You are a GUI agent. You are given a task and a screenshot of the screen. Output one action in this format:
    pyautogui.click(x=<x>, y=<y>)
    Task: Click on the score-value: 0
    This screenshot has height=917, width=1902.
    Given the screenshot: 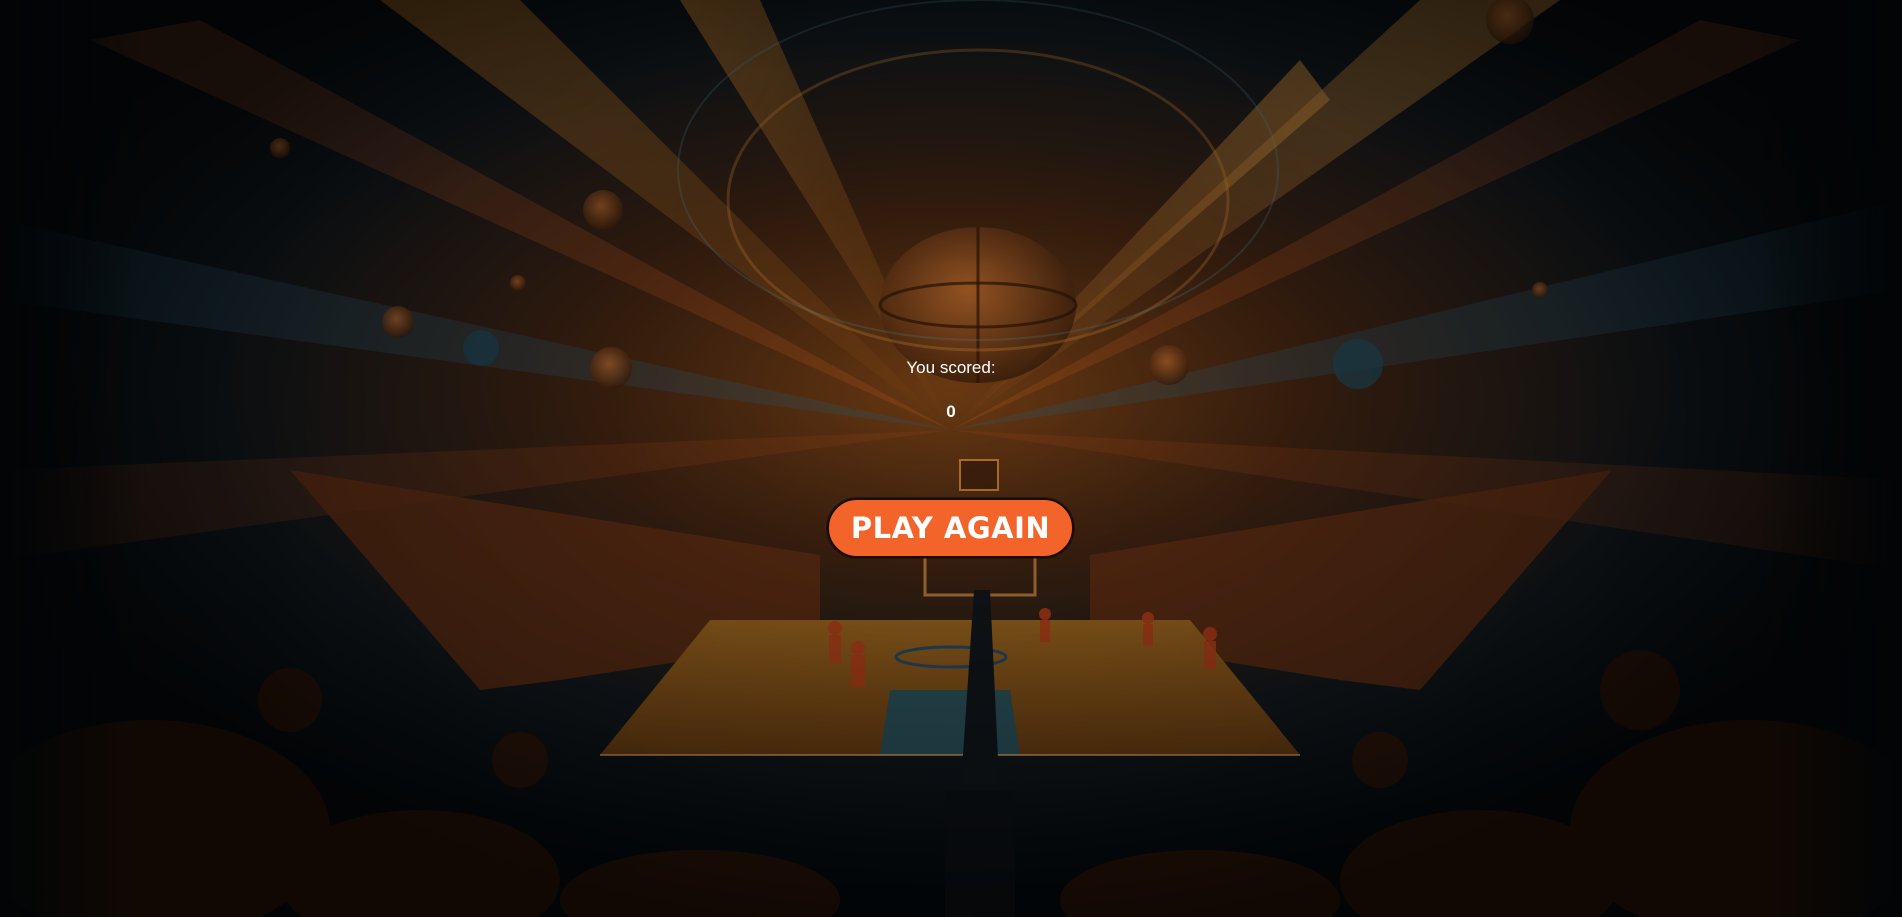 What is the action you would take?
    pyautogui.click(x=951, y=411)
    